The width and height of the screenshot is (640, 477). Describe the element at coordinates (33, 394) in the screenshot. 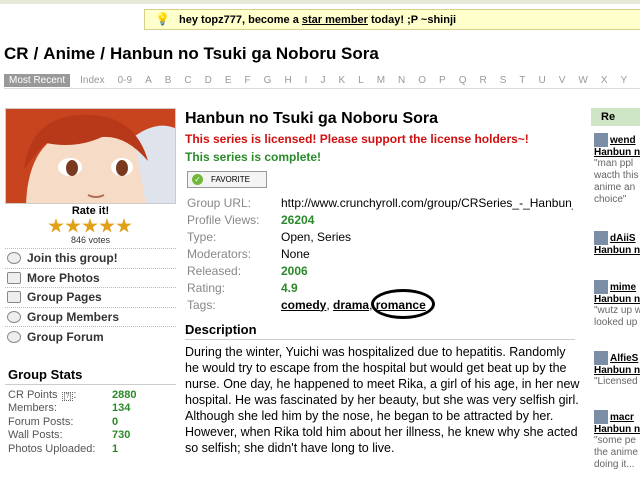

I see `stat-label: CR Points` at that location.